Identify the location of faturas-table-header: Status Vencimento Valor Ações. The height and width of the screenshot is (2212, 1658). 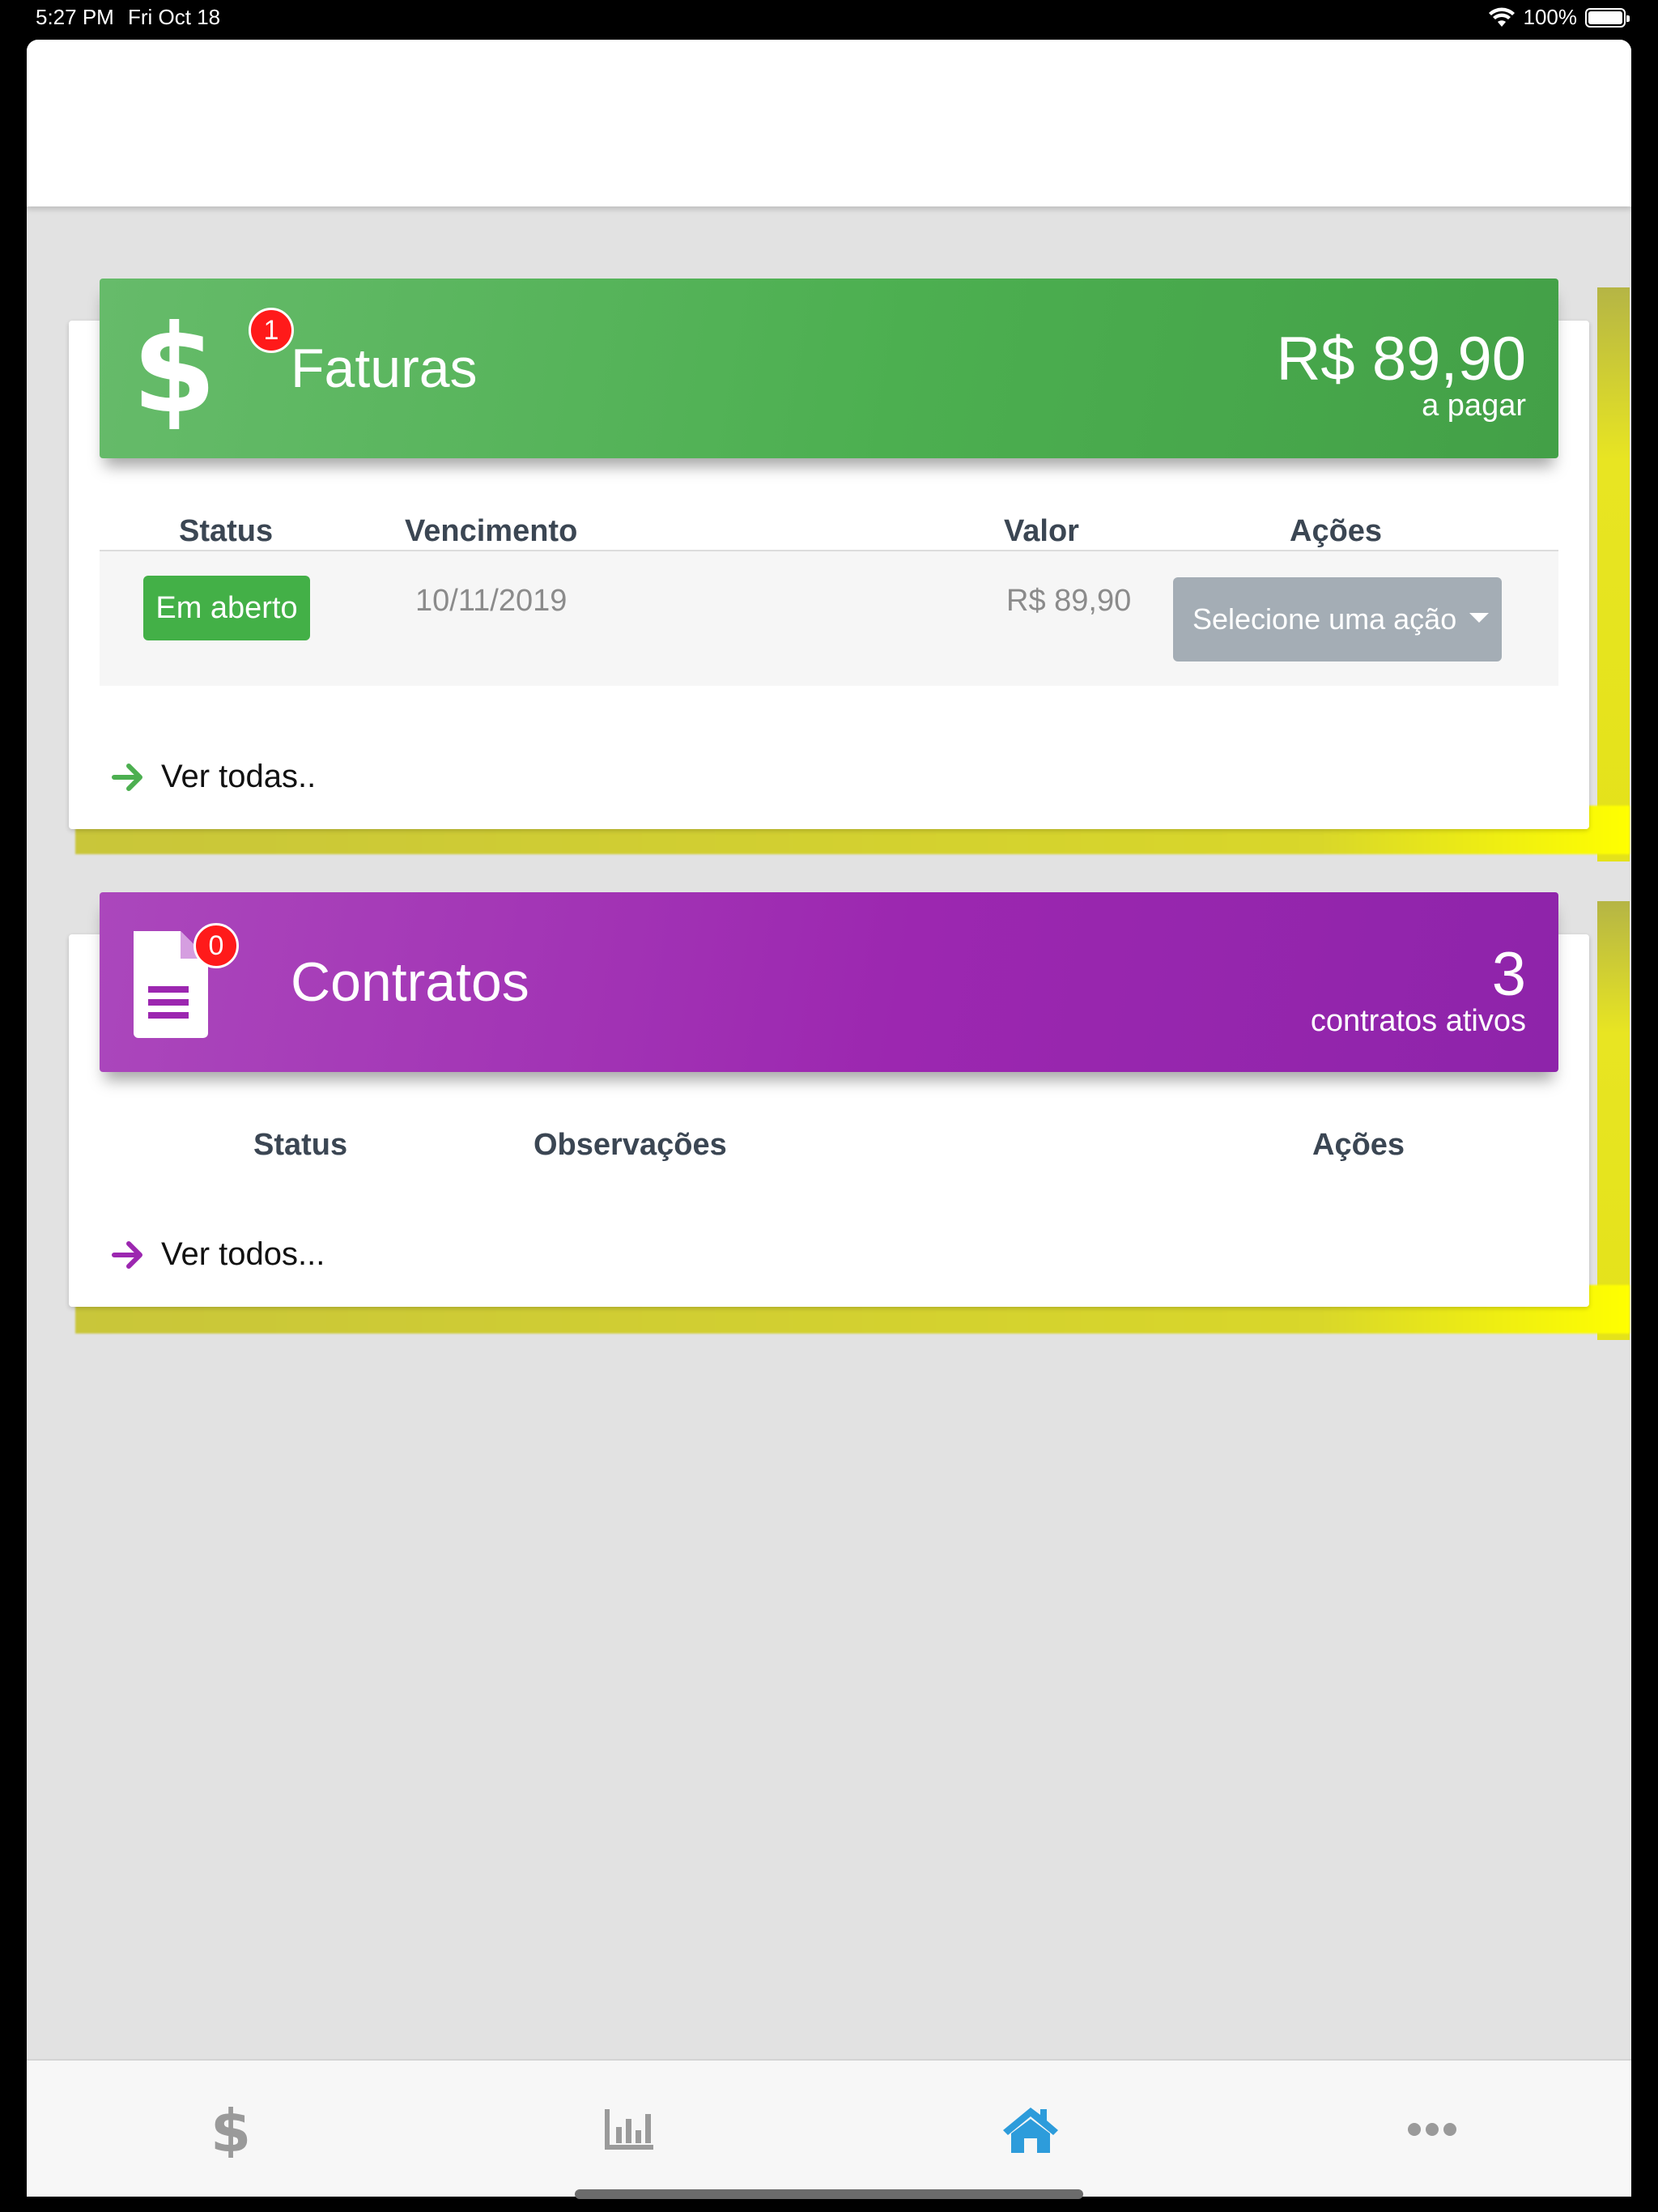
(829, 530).